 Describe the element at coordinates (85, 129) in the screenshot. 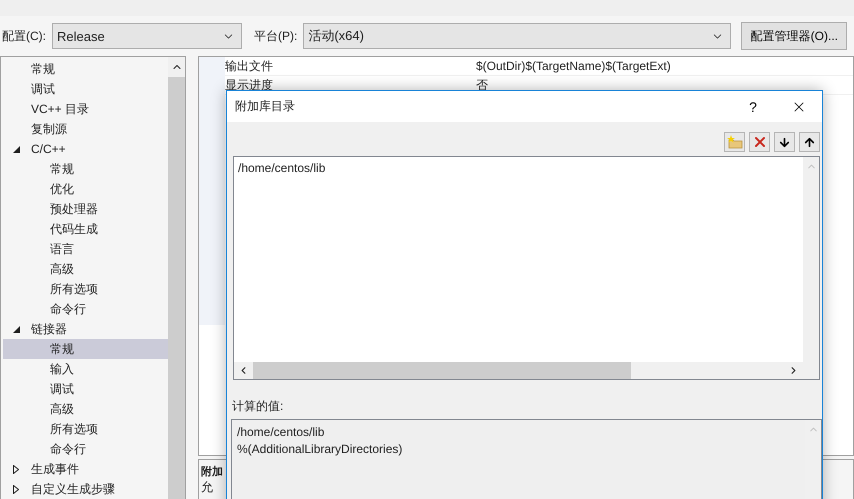

I see `tree-item: 复制源` at that location.